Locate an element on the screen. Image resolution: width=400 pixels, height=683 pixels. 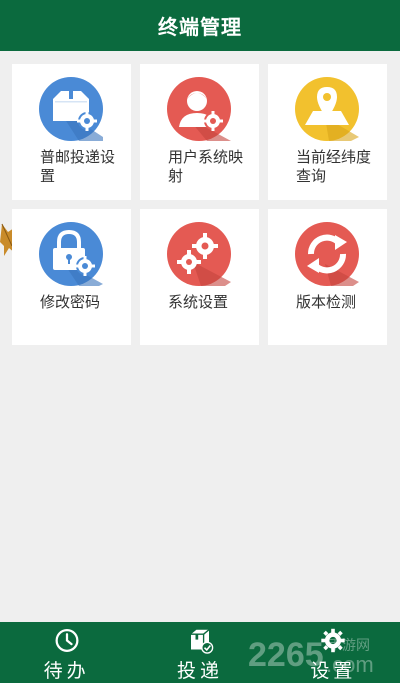
map-pin-icon is located at coordinates (327, 109).